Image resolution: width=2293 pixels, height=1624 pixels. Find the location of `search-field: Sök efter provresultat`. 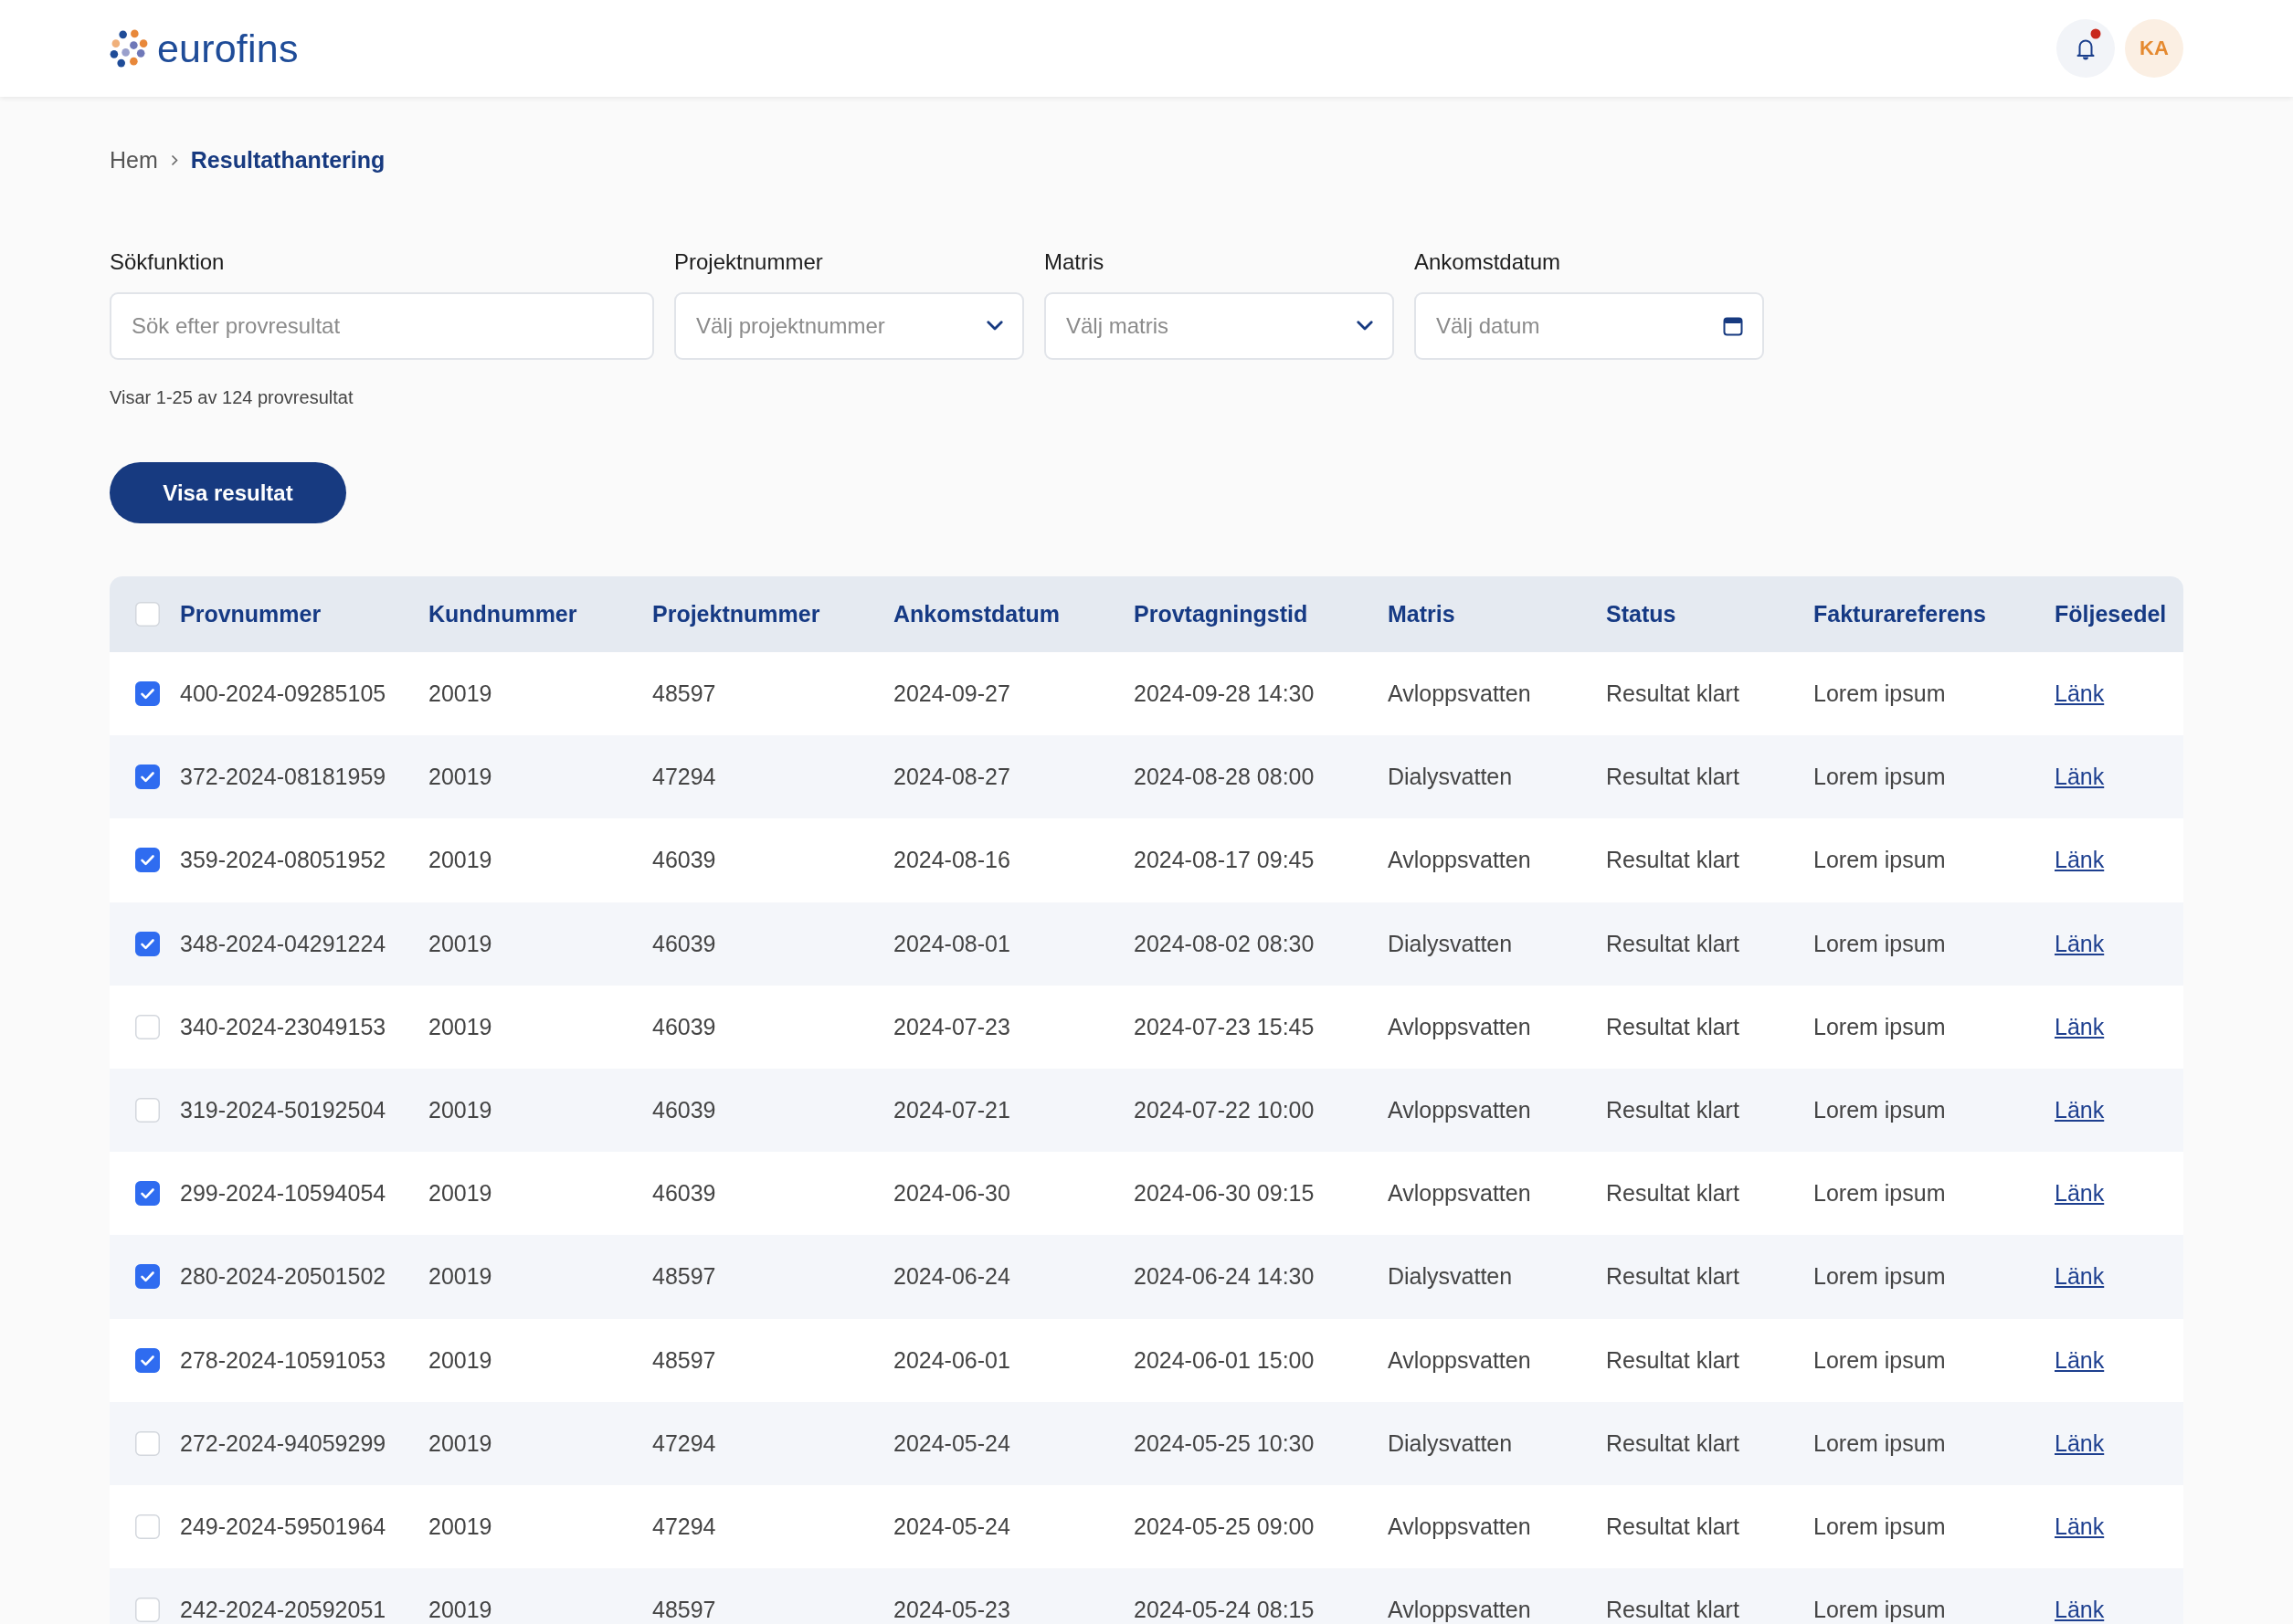

search-field: Sök efter provresultat is located at coordinates (382, 326).